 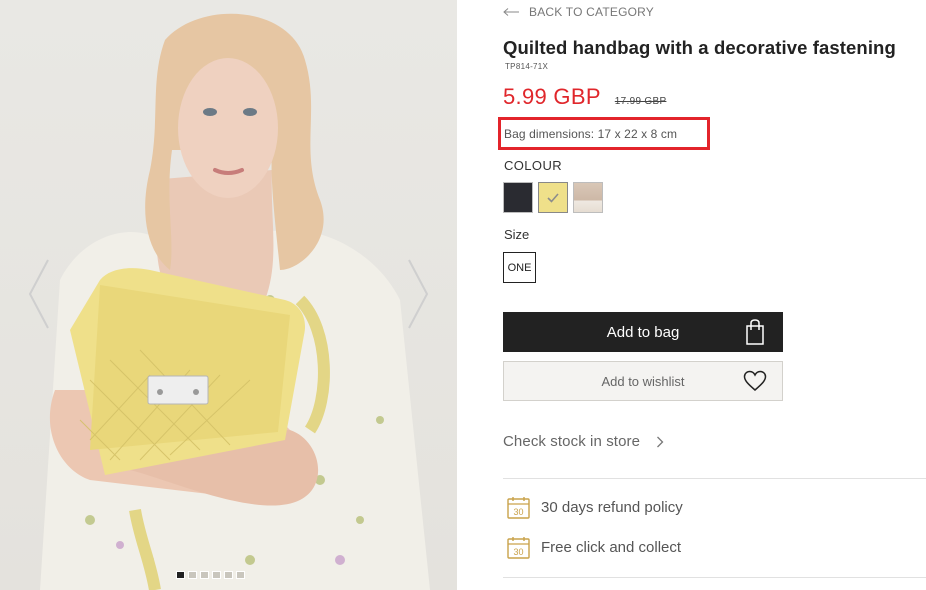 What do you see at coordinates (552, 96) in the screenshot?
I see `current-price: 5.99 GBP` at bounding box center [552, 96].